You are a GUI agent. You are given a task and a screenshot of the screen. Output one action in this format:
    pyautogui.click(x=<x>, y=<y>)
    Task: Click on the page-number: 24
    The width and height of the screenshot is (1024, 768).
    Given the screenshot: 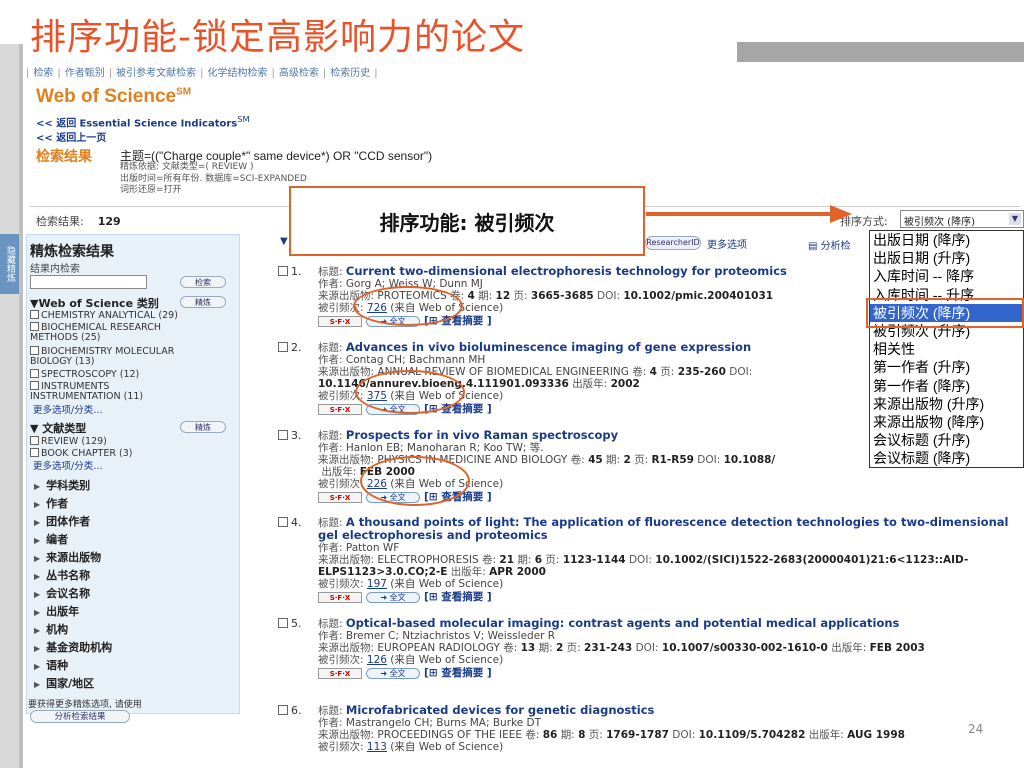 What is the action you would take?
    pyautogui.click(x=976, y=729)
    